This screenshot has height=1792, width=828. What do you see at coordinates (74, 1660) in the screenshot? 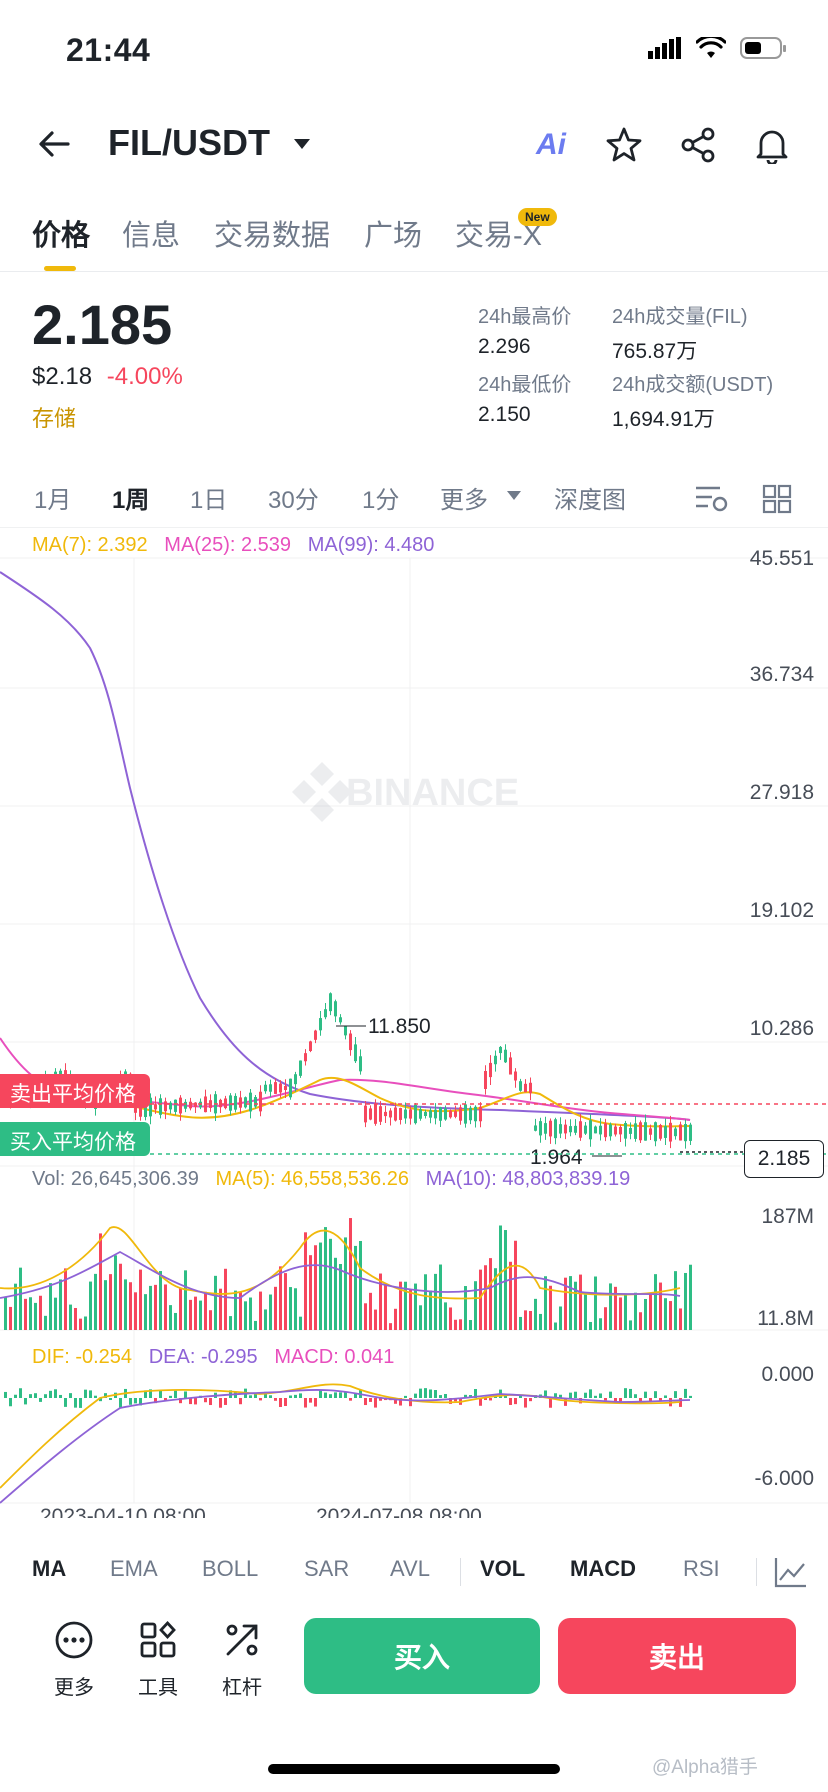
I see `more-action: 更多` at bounding box center [74, 1660].